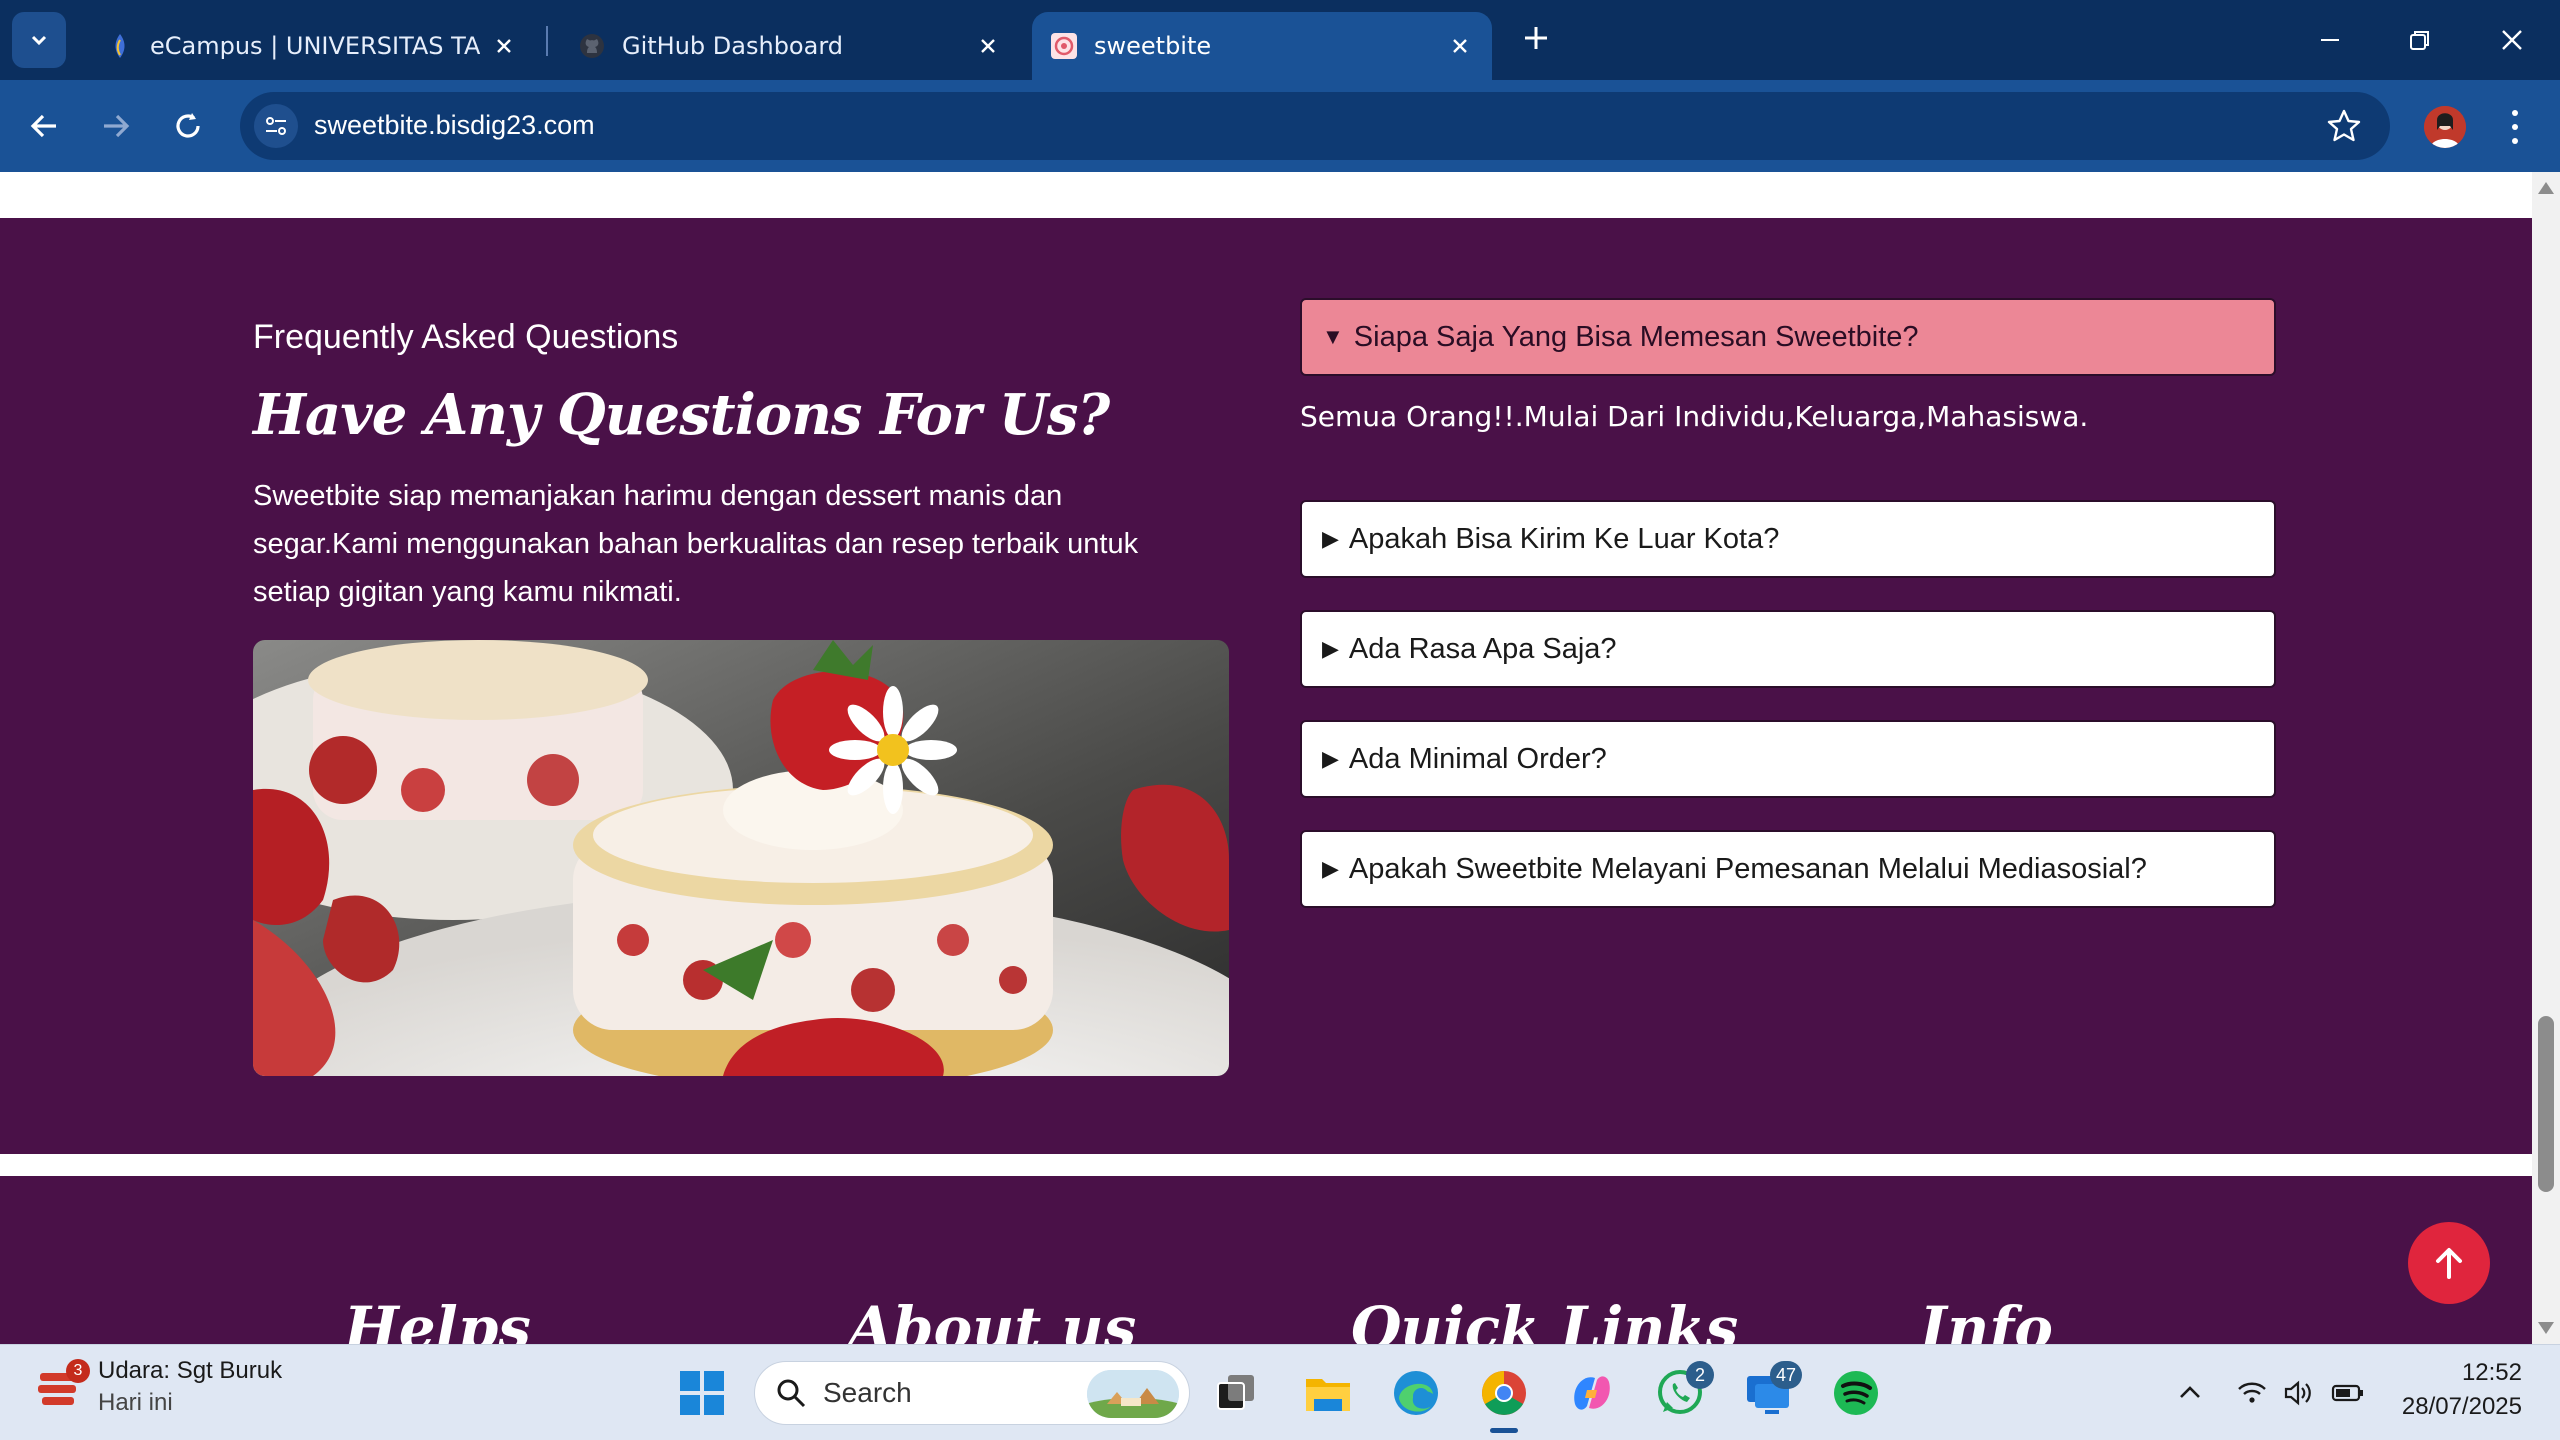 Image resolution: width=2560 pixels, height=1440 pixels. What do you see at coordinates (1788, 539) in the screenshot?
I see `faq-item: ▶ Apakah Bisa Kirim Ke Luar Kota?` at bounding box center [1788, 539].